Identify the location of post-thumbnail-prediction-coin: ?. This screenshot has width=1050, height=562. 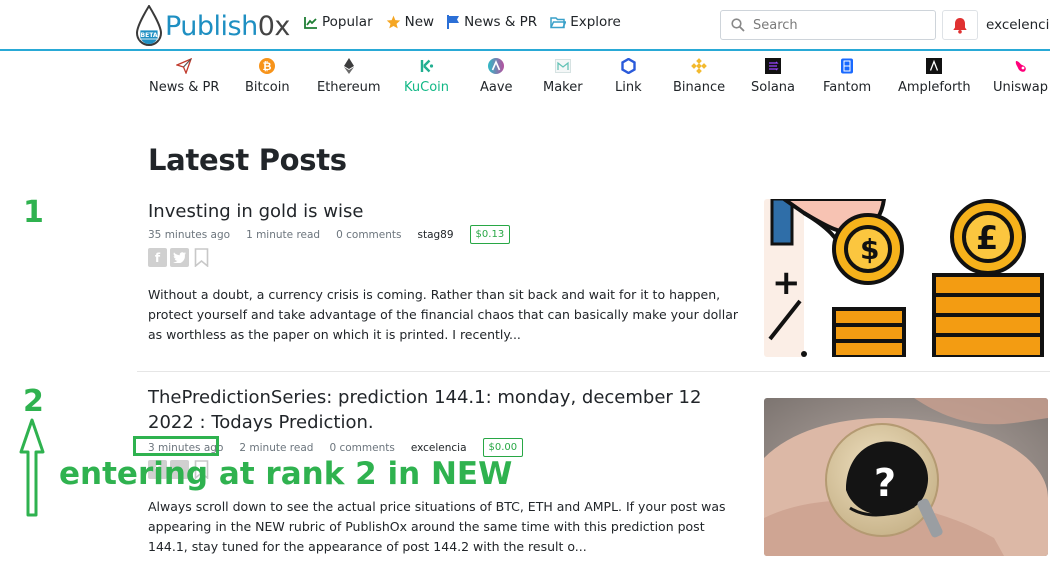
(906, 477).